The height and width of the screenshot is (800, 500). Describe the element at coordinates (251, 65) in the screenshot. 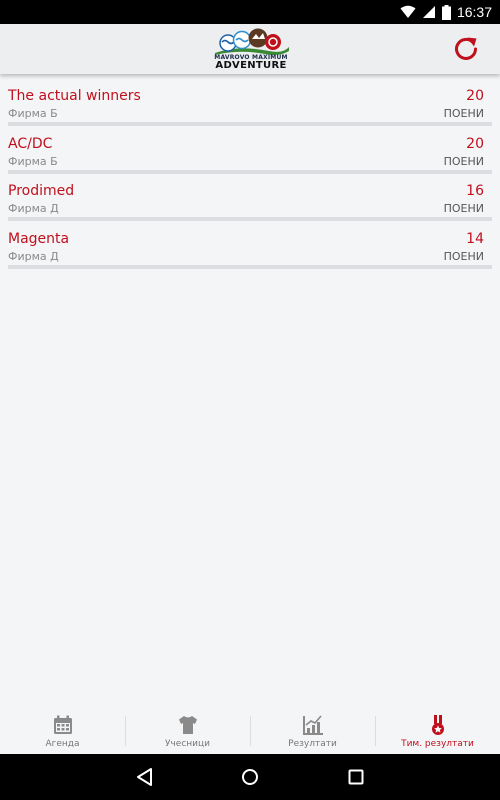

I see `logo-title-line2: ADVENTURE` at that location.